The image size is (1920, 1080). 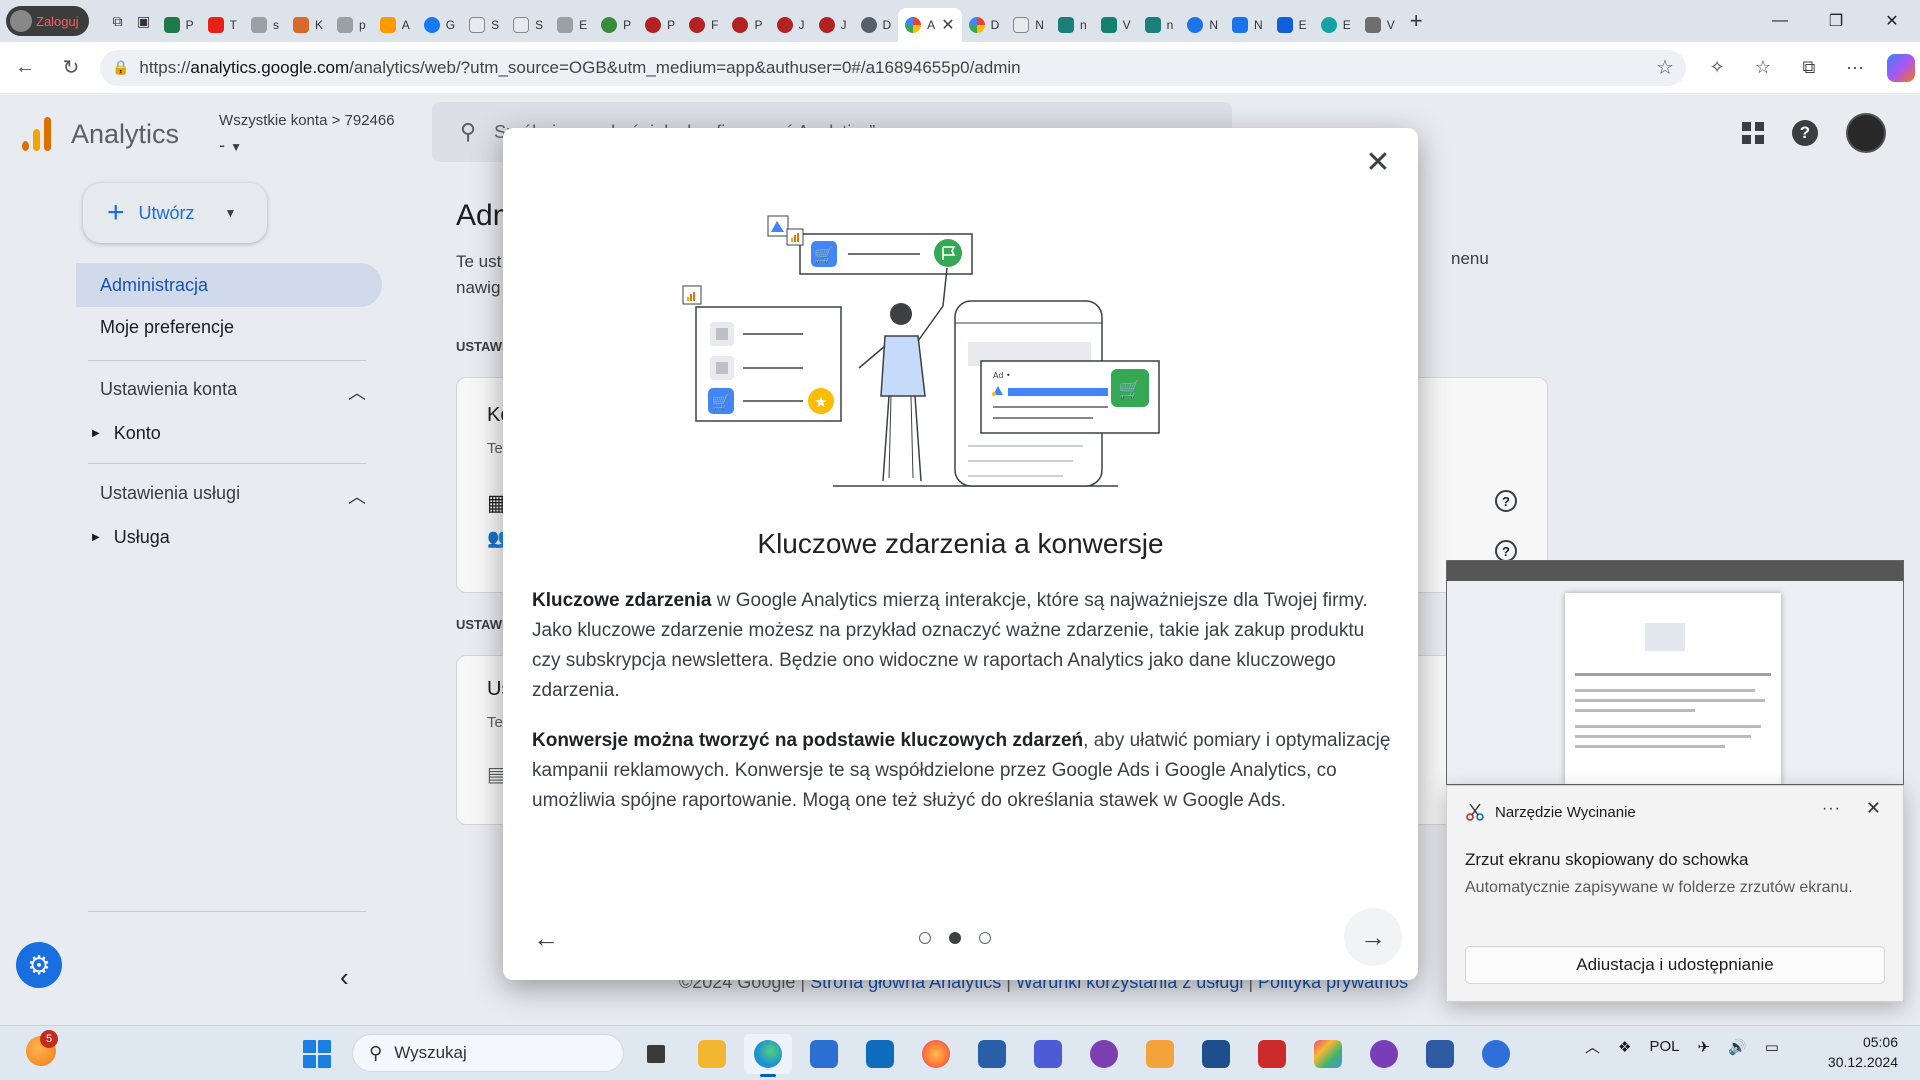 I want to click on taskbar-app-store, so click(x=824, y=1054).